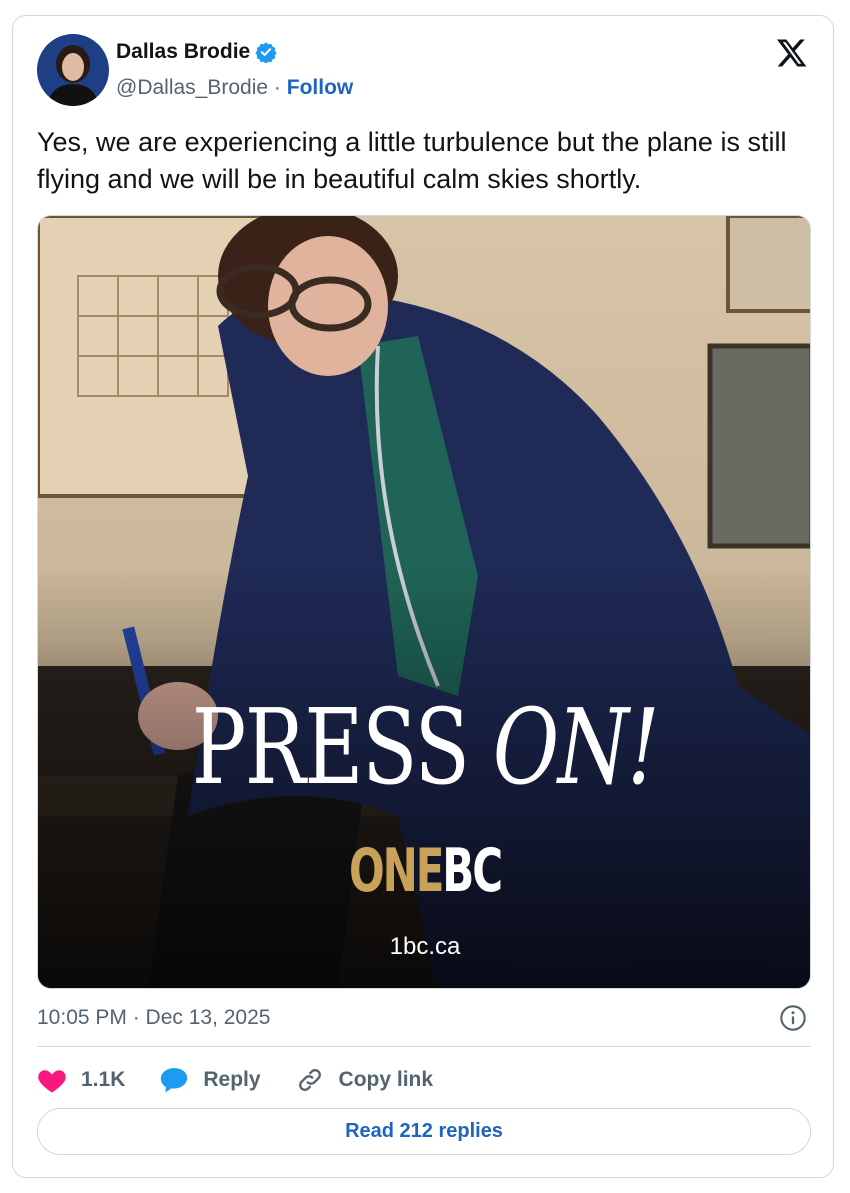  What do you see at coordinates (174, 1080) in the screenshot?
I see `reply-bubble-icon` at bounding box center [174, 1080].